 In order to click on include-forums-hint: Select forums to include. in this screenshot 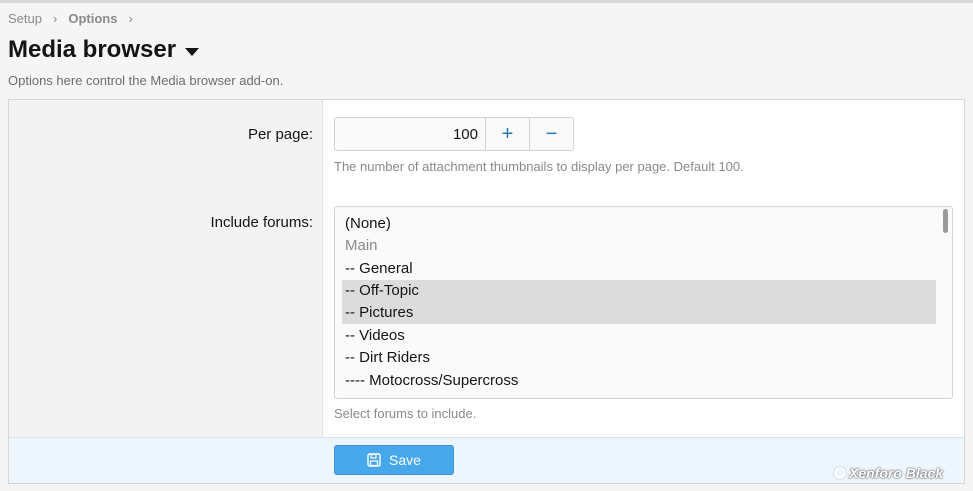, I will do `click(405, 413)`.